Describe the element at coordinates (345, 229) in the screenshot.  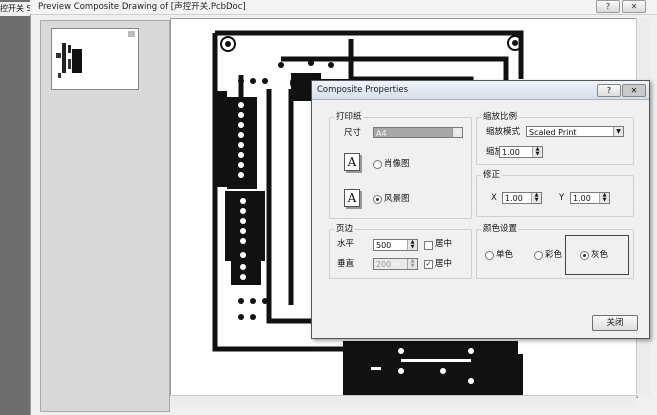
I see `margins-legend: 页边` at that location.